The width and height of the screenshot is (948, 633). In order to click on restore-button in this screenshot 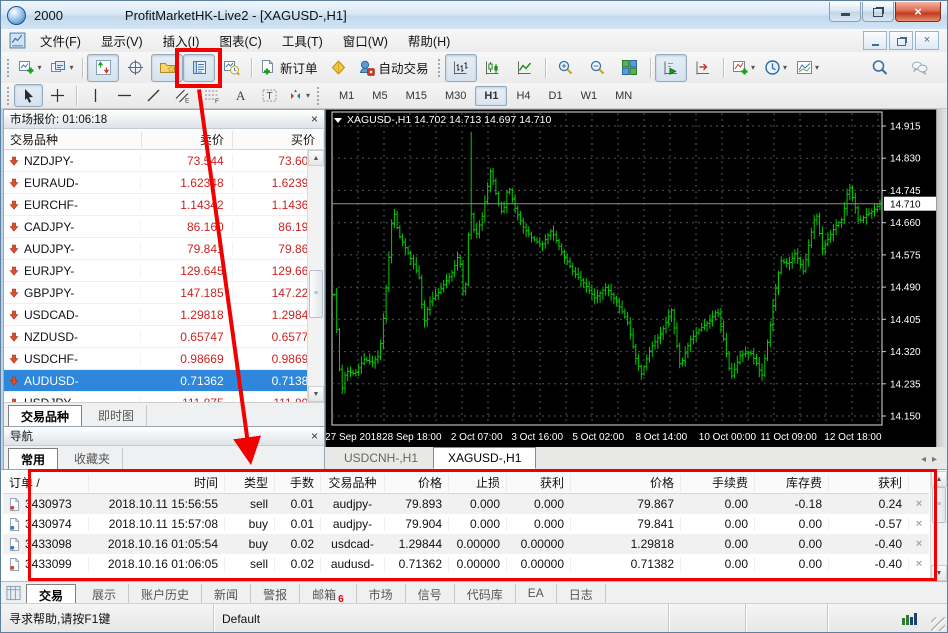, I will do `click(878, 12)`.